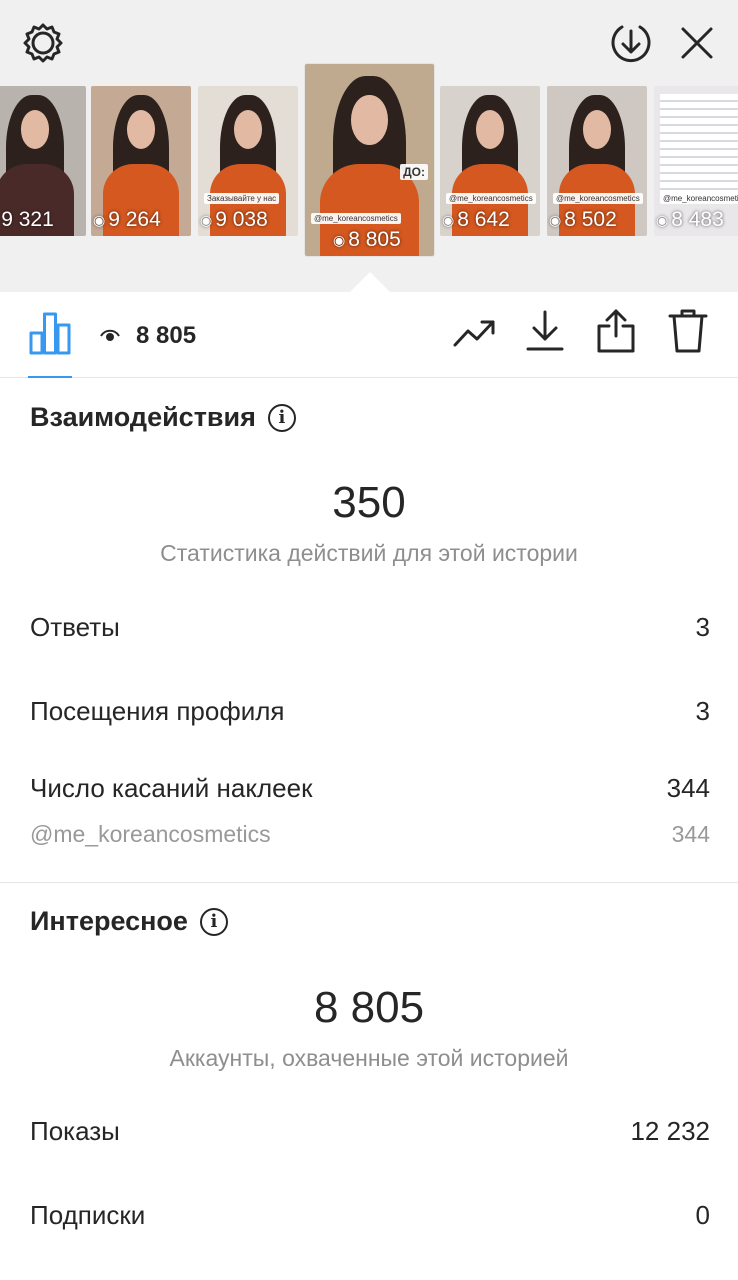 The image size is (738, 1280). What do you see at coordinates (370, 711) in the screenshot?
I see `stat-row-profile-visits: Посещения профиля 3` at bounding box center [370, 711].